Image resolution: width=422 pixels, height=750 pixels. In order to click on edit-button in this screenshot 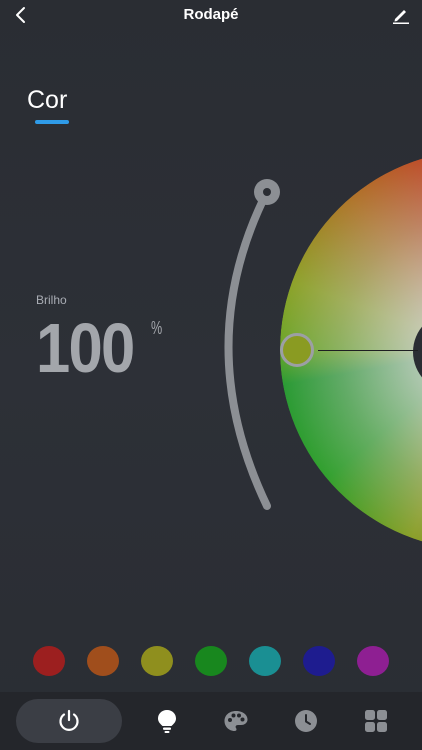, I will do `click(401, 15)`.